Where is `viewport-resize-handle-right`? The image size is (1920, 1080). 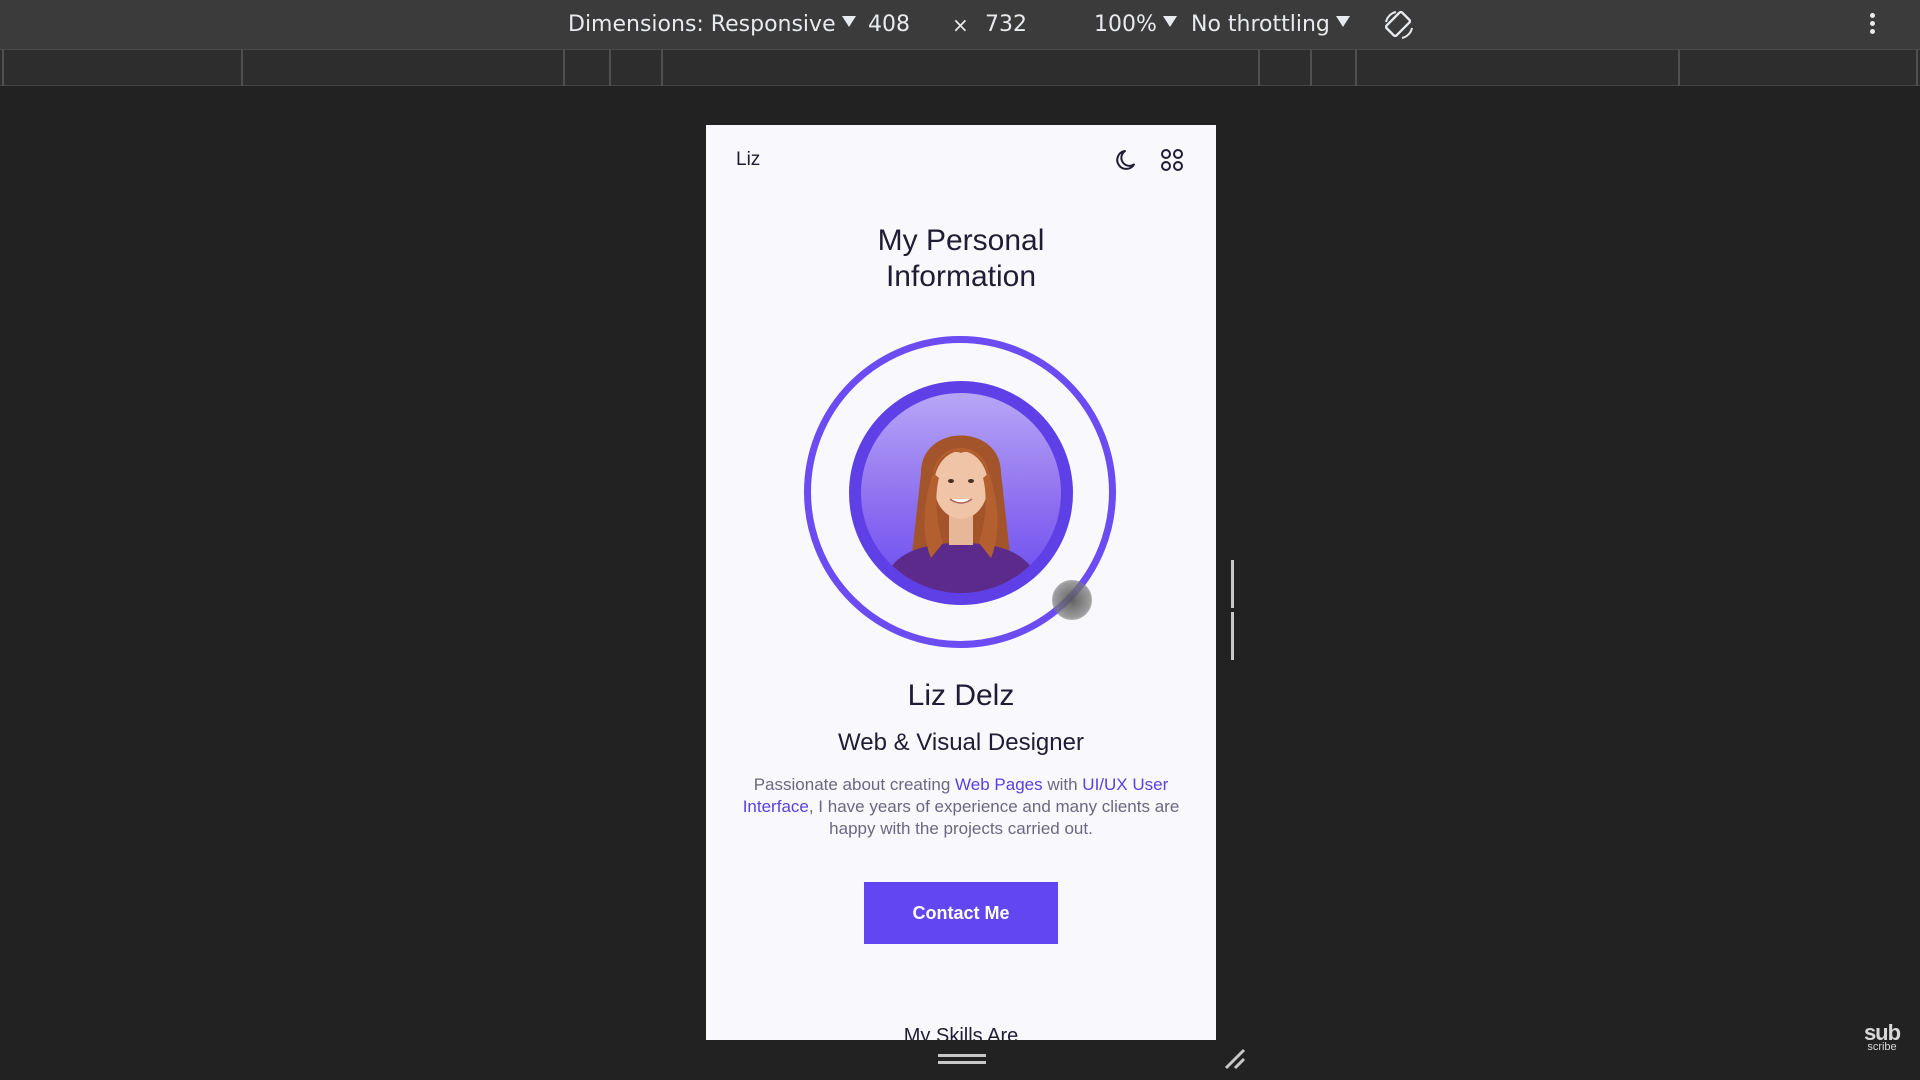
viewport-resize-handle-right is located at coordinates (1235, 610).